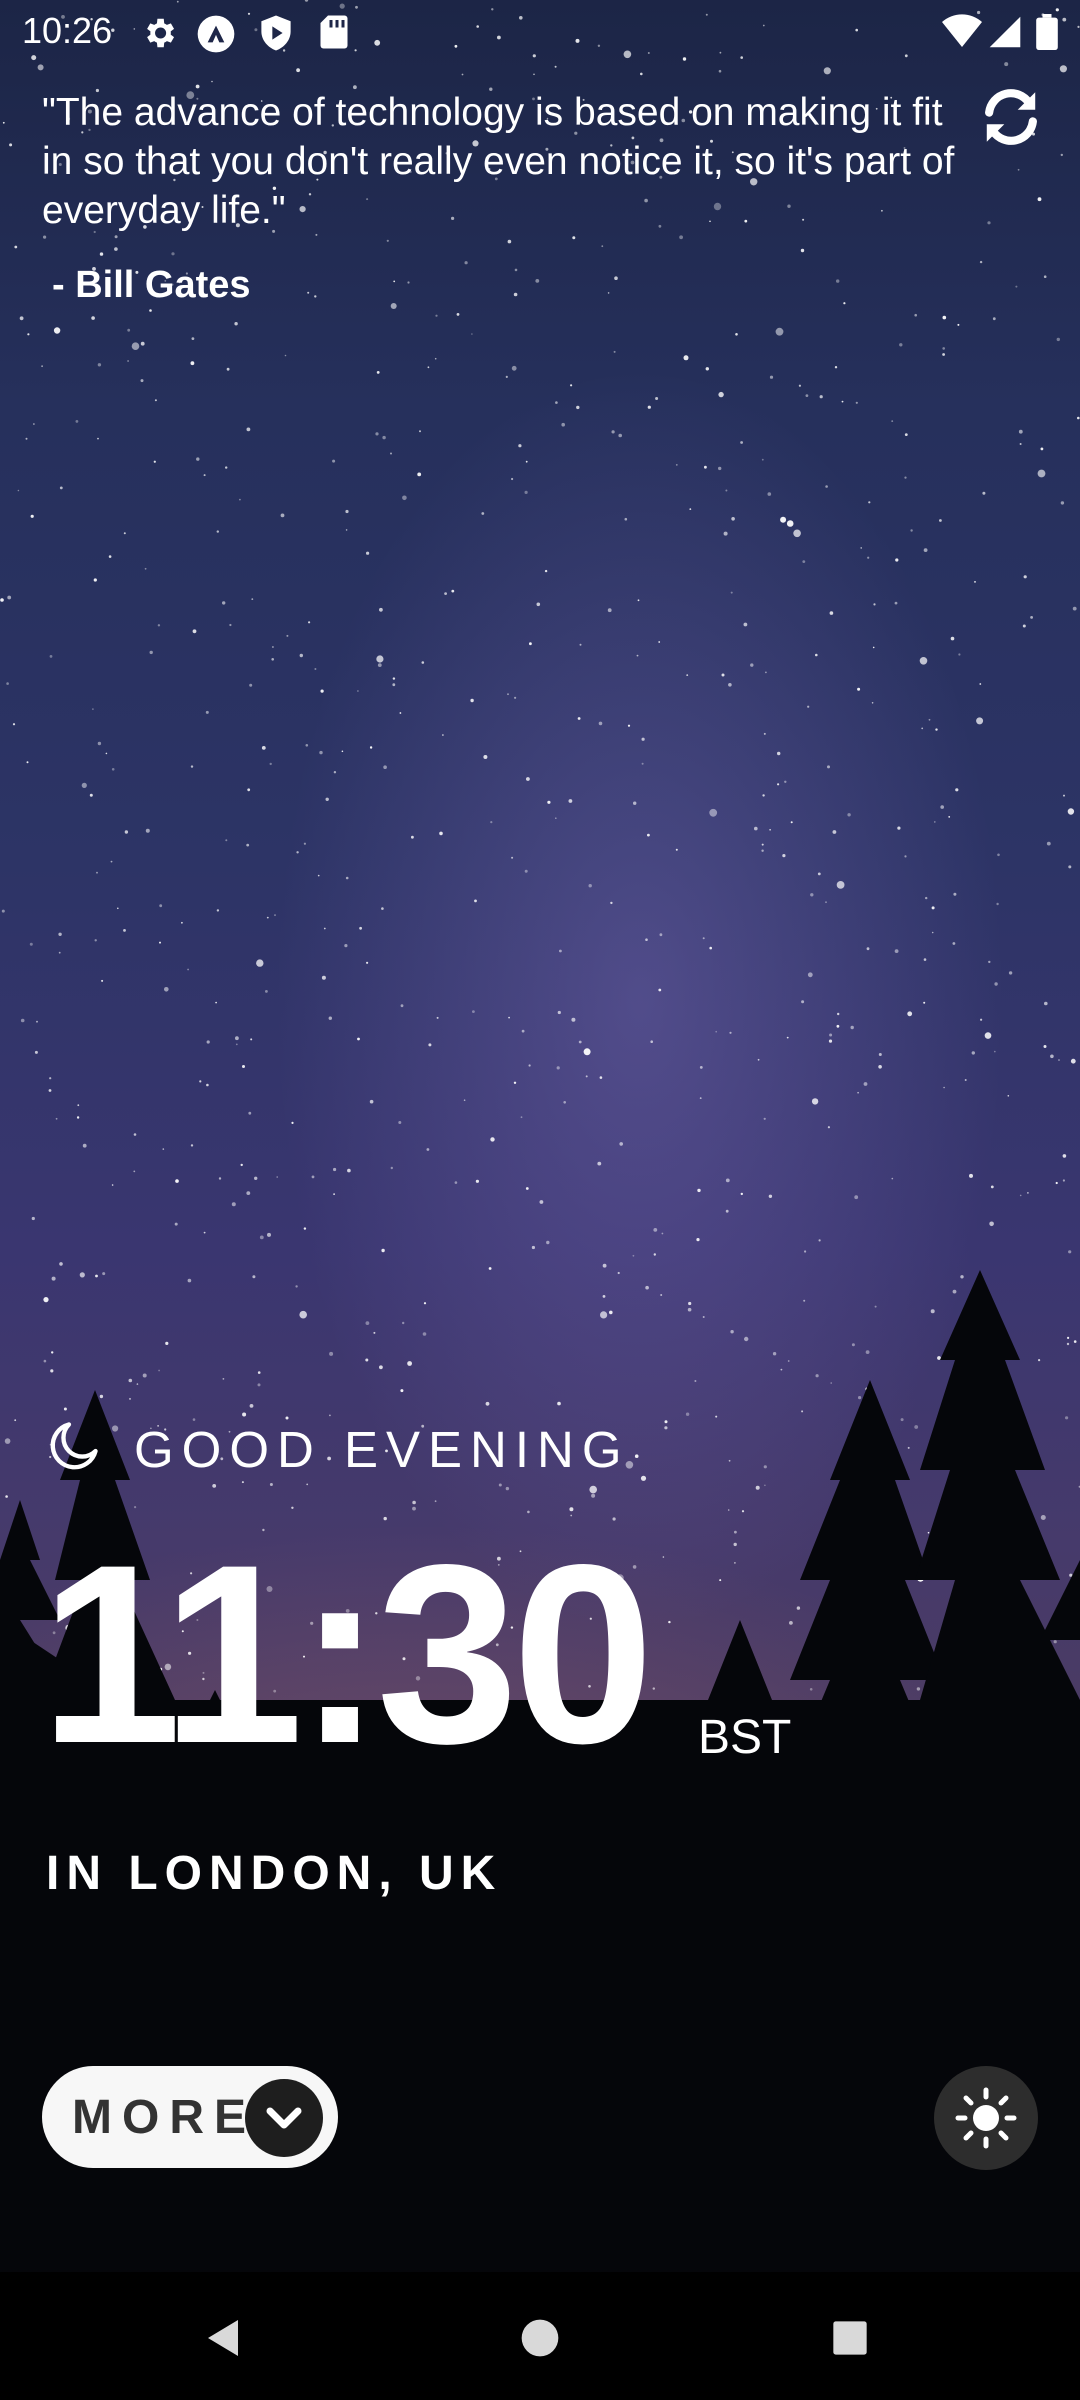  Describe the element at coordinates (159, 35) in the screenshot. I see `settings-icon` at that location.